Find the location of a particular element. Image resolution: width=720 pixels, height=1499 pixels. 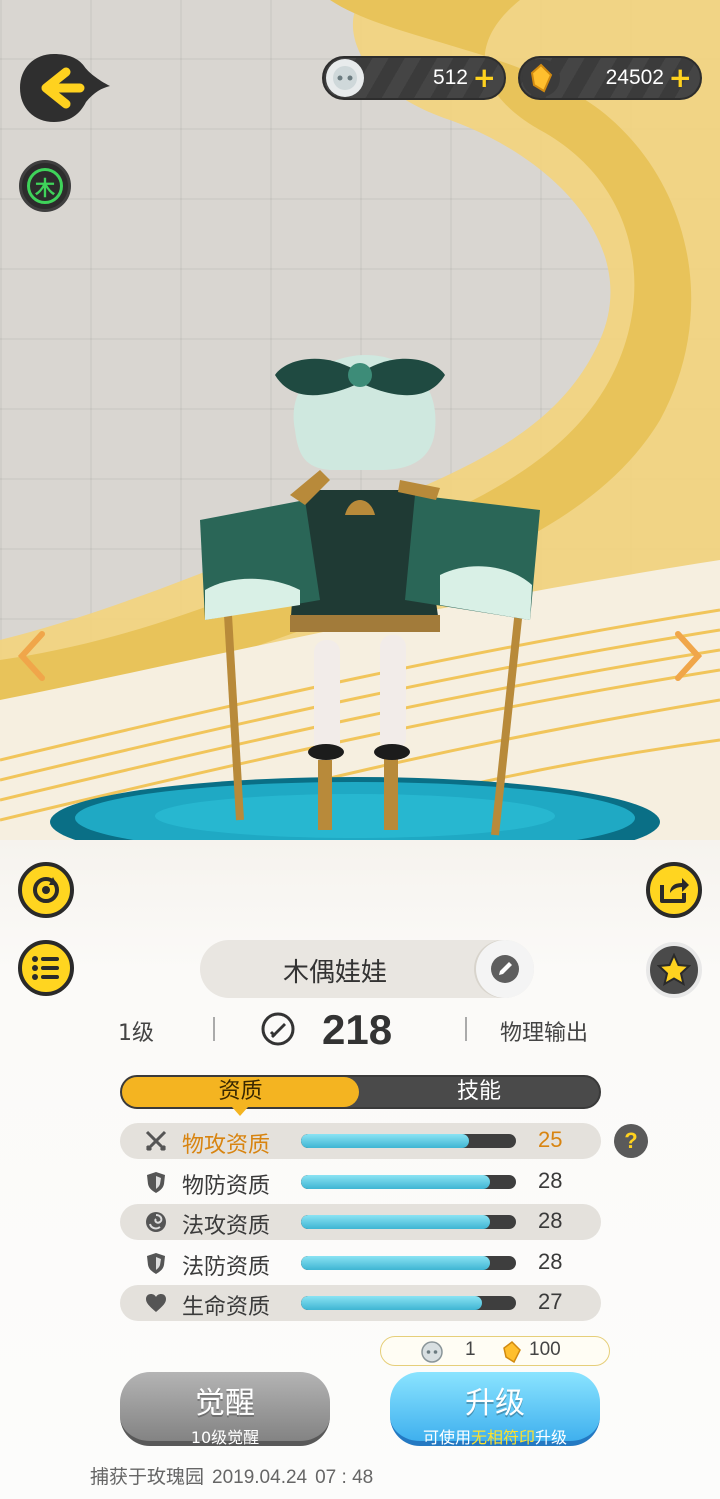

combat-power-value: 218 is located at coordinates (357, 1029).